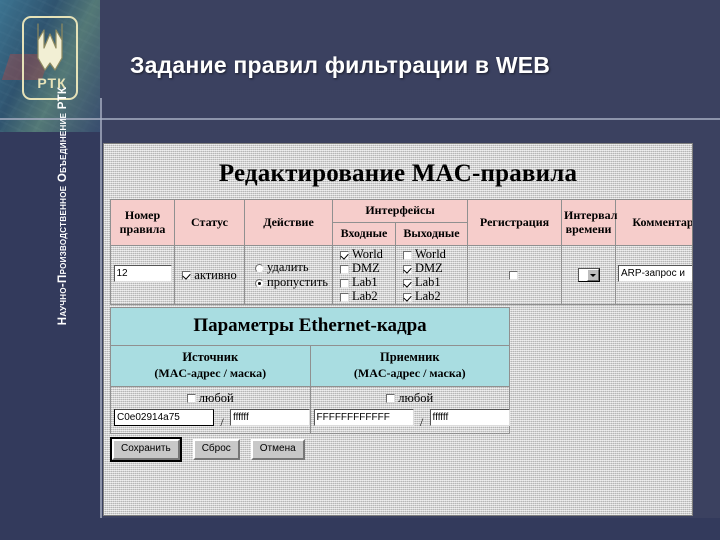  I want to click on col-header-comment: Комментар, so click(653, 222).